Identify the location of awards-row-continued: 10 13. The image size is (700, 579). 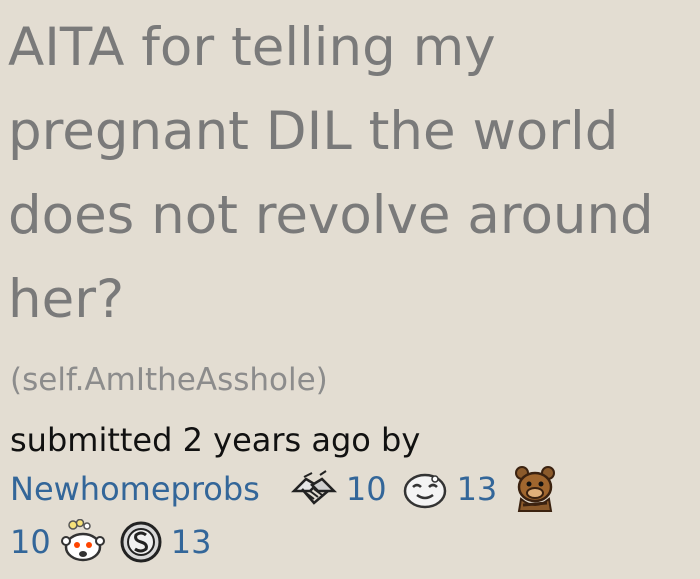
(117, 542).